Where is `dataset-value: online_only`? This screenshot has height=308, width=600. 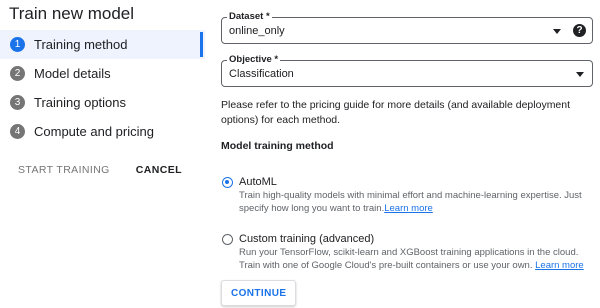 dataset-value: online_only is located at coordinates (257, 31).